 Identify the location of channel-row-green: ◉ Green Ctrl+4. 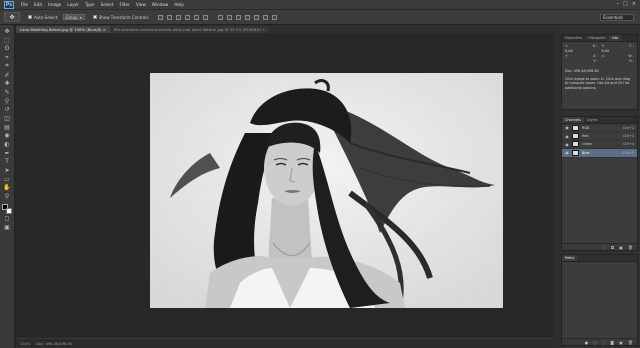
(599, 145).